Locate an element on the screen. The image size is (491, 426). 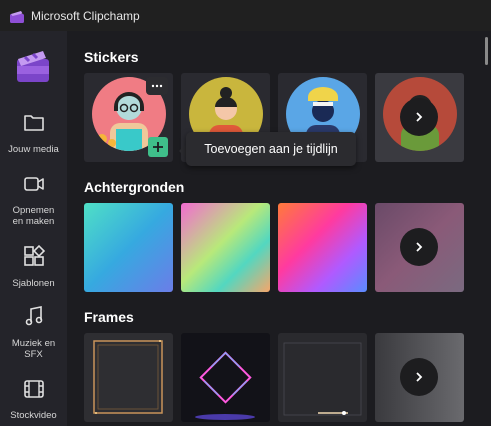
sidebar-item-music-sfx: Muziek en SFX is located at coordinates (33, 332).